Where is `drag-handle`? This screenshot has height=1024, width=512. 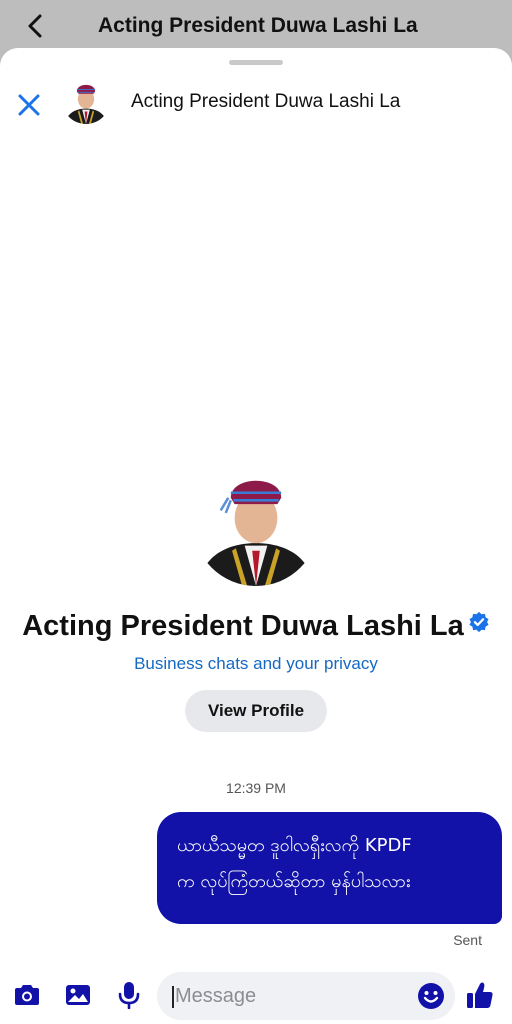 drag-handle is located at coordinates (256, 62).